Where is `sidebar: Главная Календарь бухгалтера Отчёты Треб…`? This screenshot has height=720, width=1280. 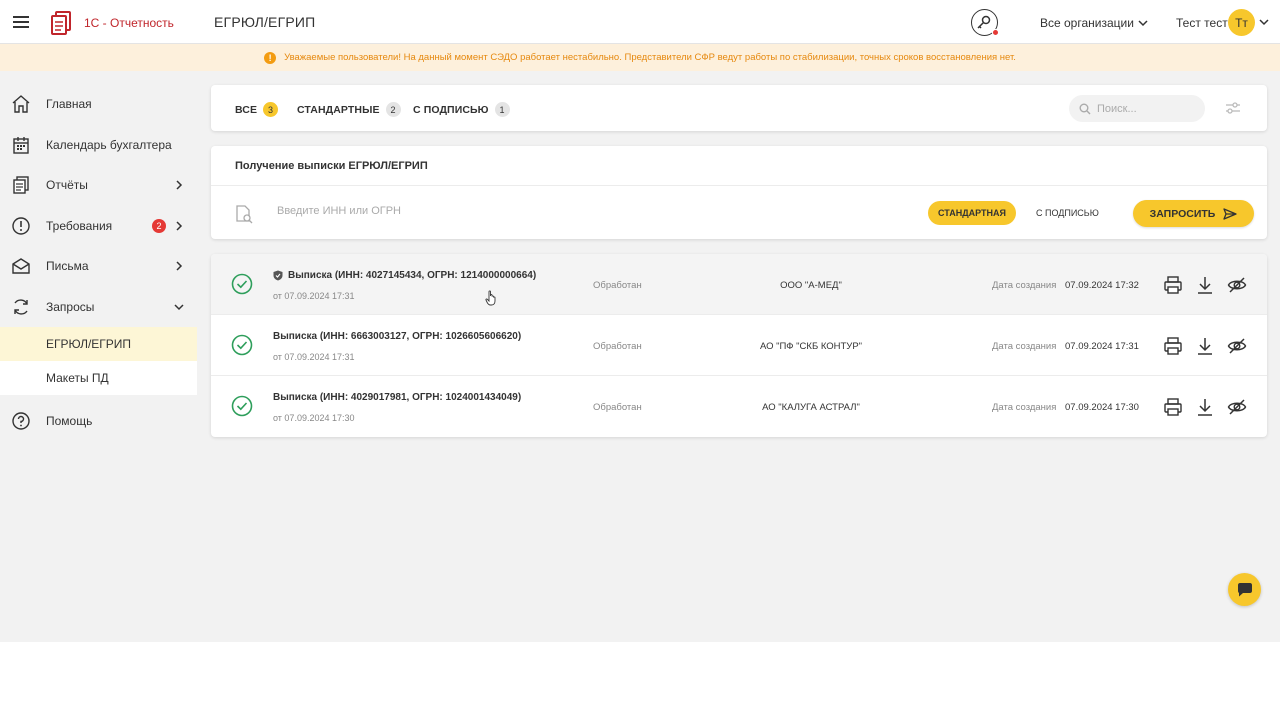
sidebar: Главная Календарь бухгалтера Отчёты Треб… is located at coordinates (98, 263).